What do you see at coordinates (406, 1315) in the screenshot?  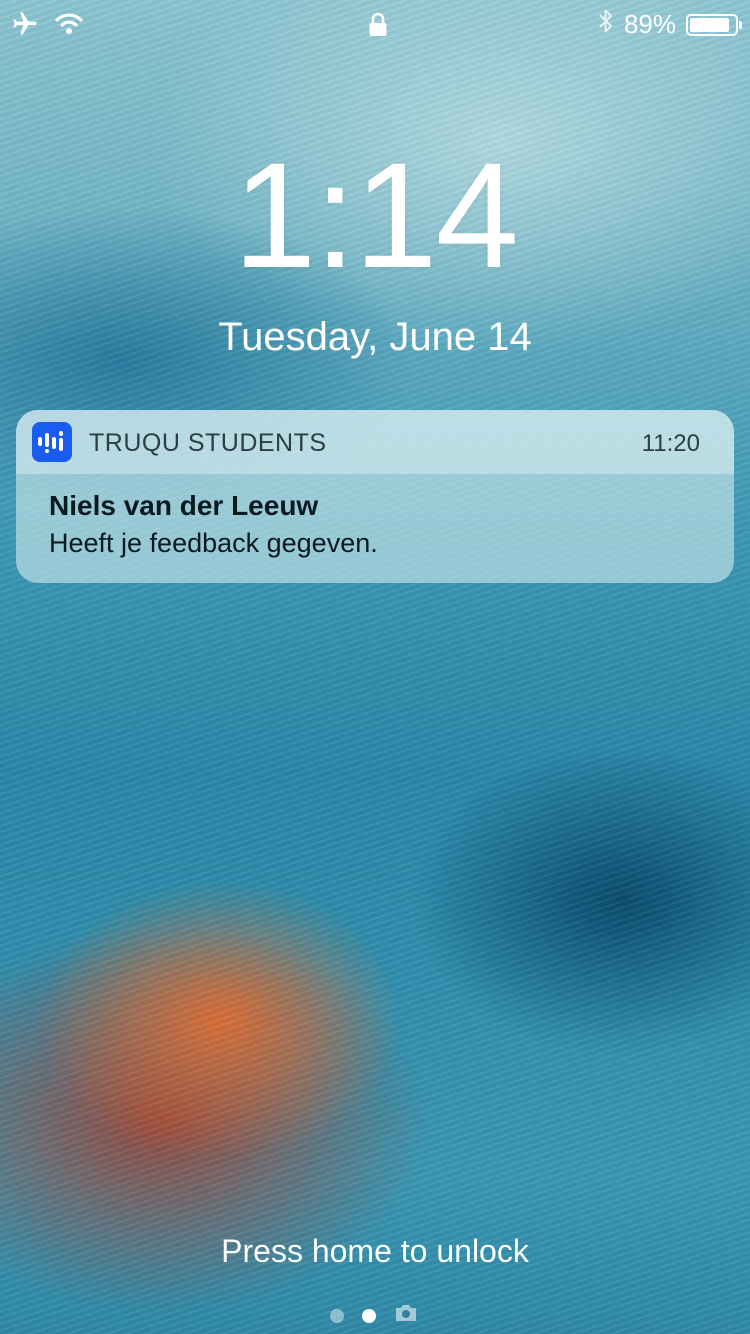 I see `camera-icon` at bounding box center [406, 1315].